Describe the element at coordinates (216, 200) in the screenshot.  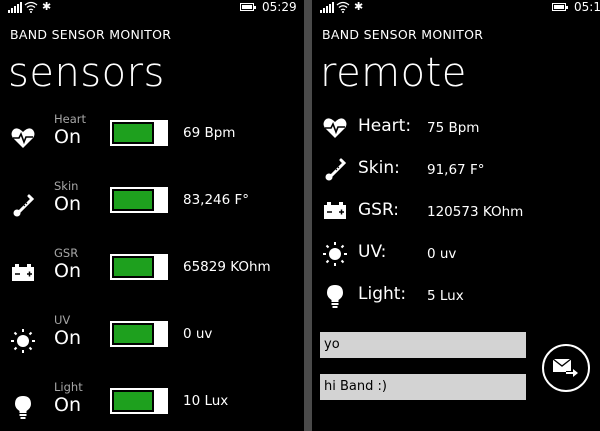
I see `sensor-value: 83,246 F°` at that location.